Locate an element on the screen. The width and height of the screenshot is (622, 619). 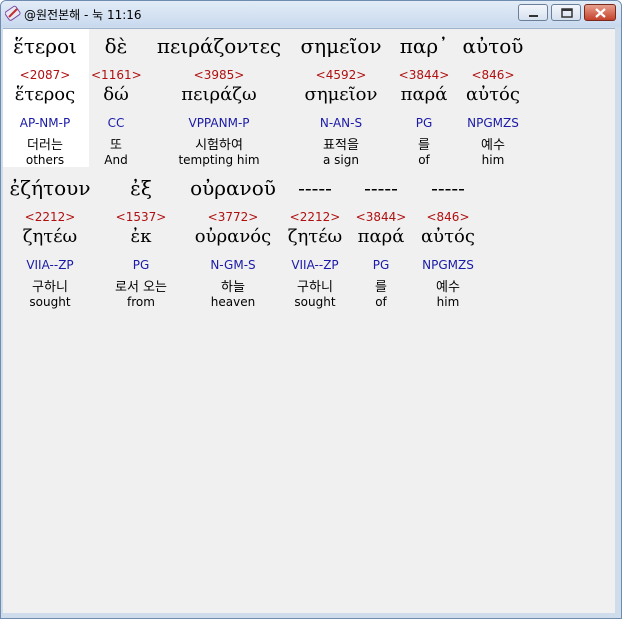
korean-gloss: 하늘 is located at coordinates (233, 287).